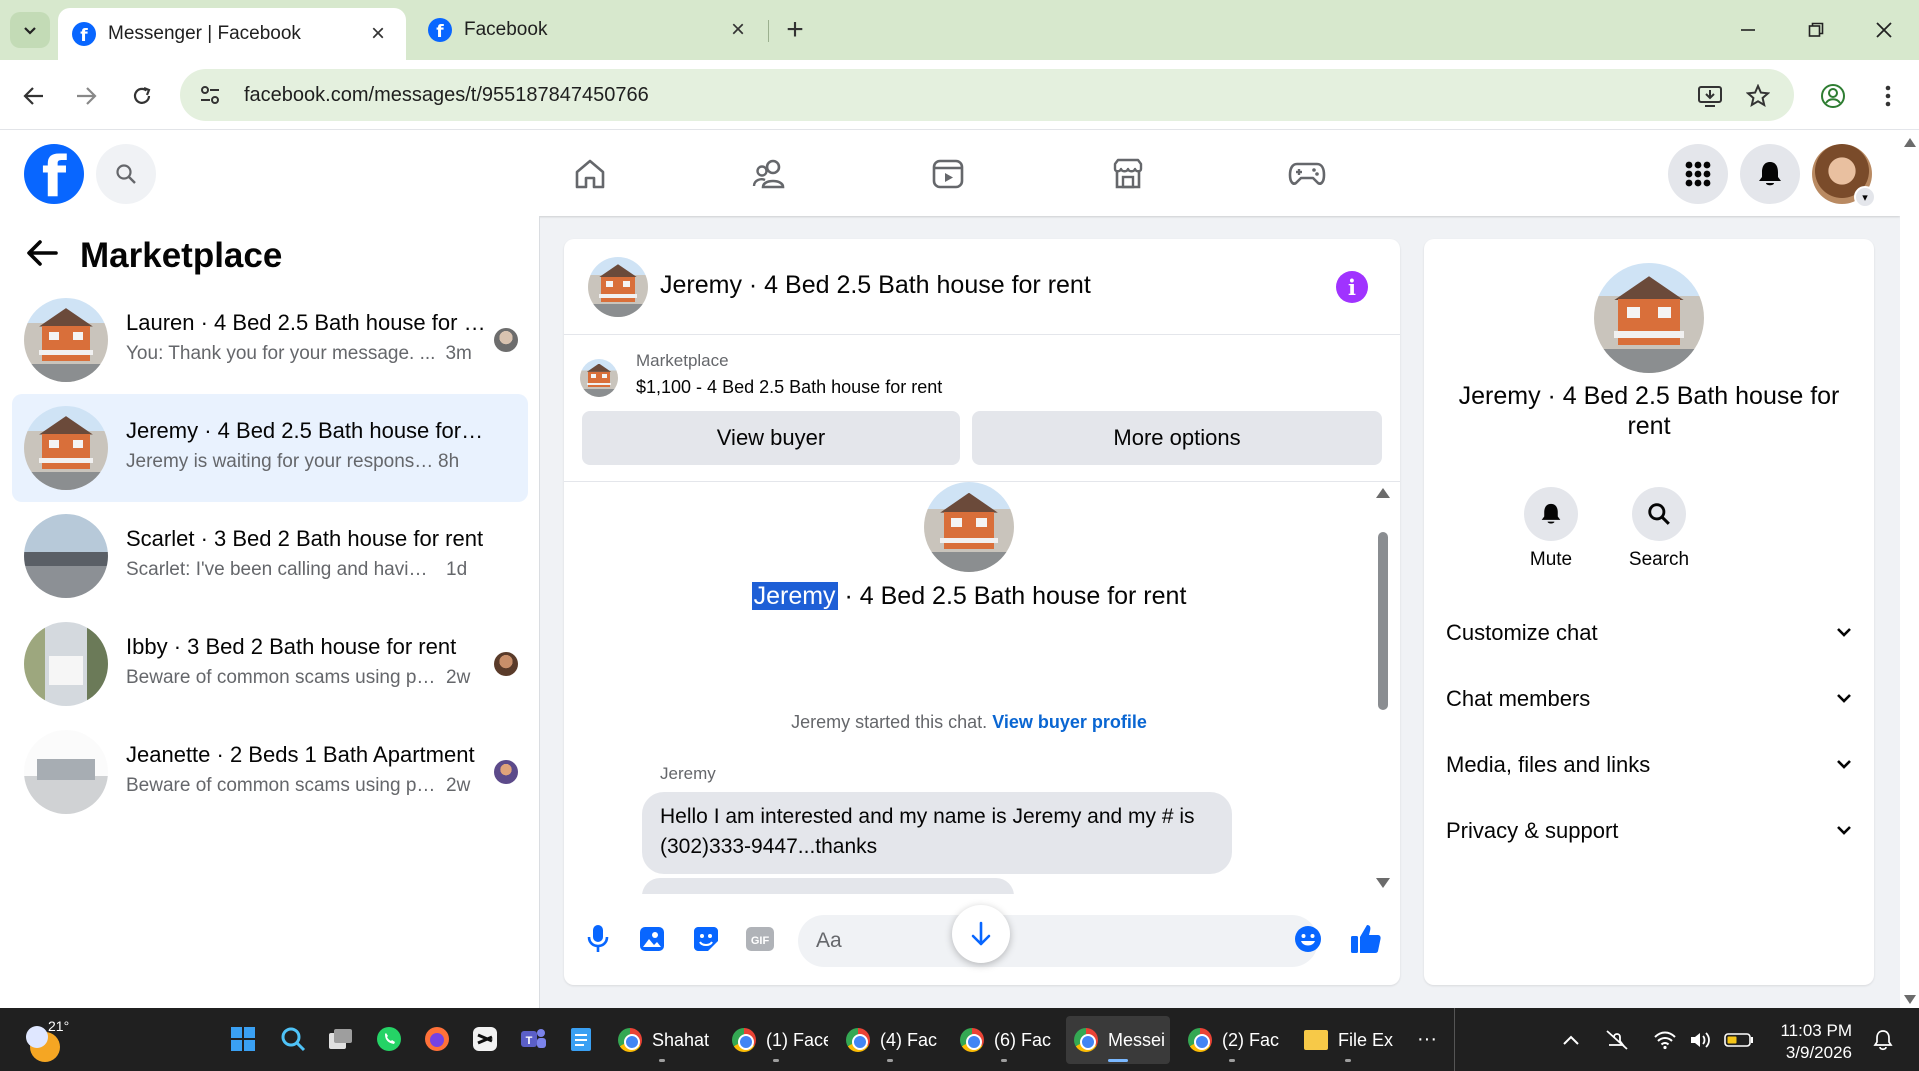  What do you see at coordinates (1888, 96) in the screenshot?
I see `browser-menu-button` at bounding box center [1888, 96].